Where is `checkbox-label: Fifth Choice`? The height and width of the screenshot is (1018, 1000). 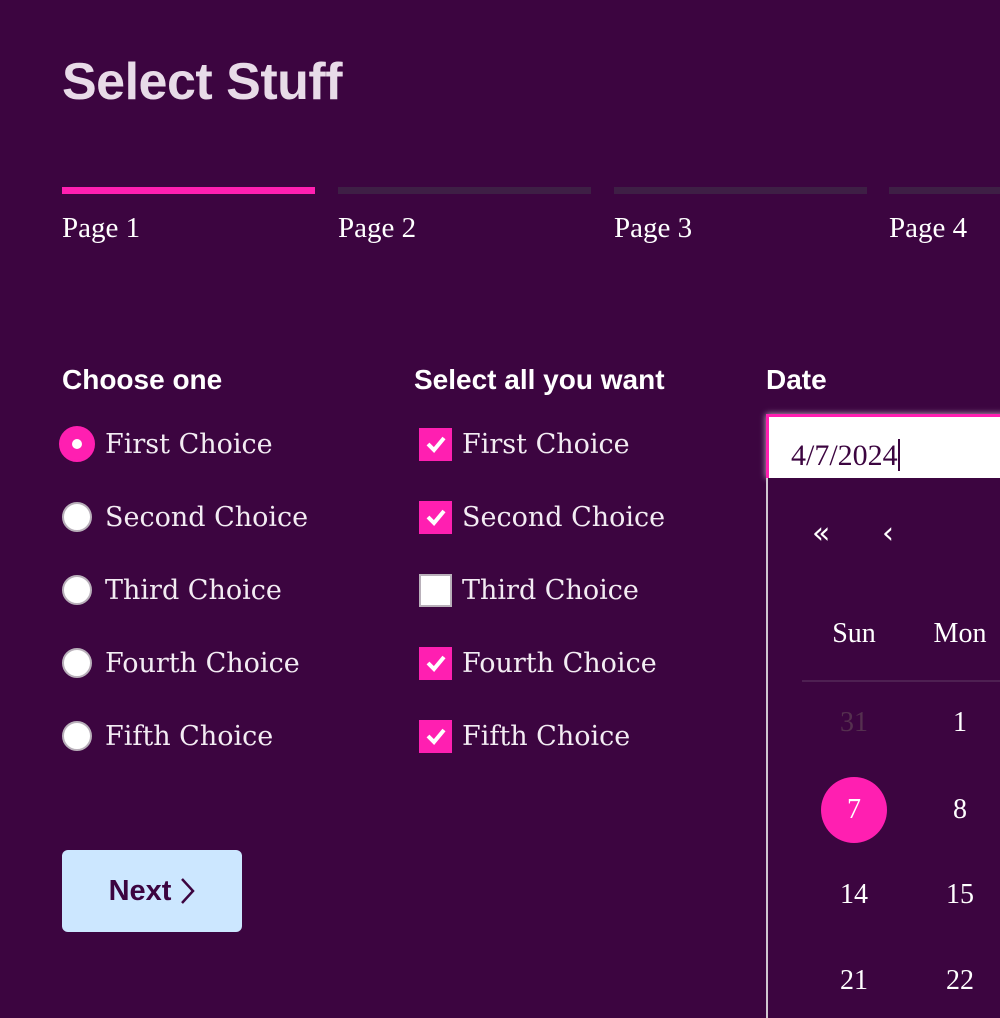
checkbox-label: Fifth Choice is located at coordinates (546, 736).